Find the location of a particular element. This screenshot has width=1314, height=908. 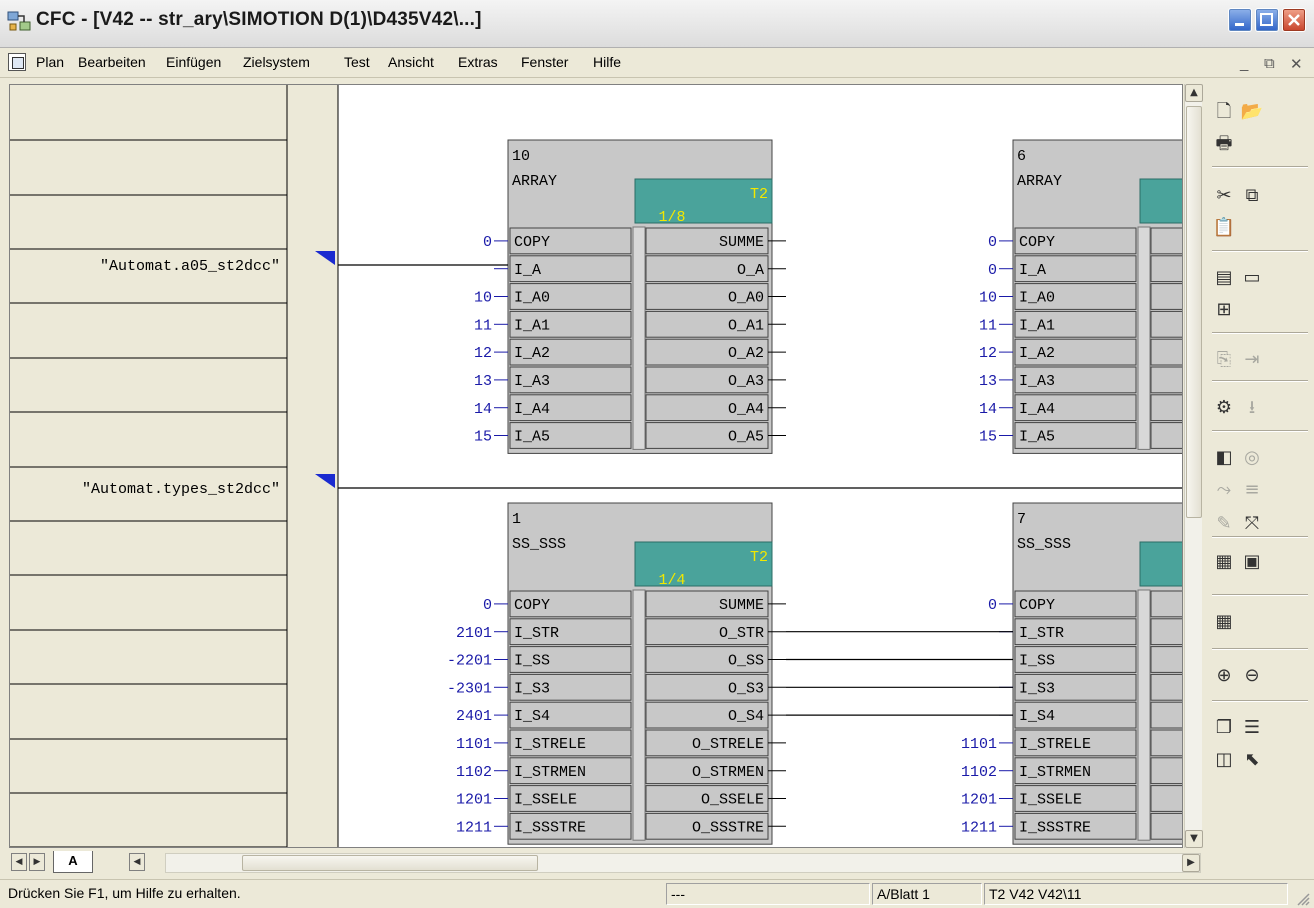

input-value: -2201 is located at coordinates (469, 661).